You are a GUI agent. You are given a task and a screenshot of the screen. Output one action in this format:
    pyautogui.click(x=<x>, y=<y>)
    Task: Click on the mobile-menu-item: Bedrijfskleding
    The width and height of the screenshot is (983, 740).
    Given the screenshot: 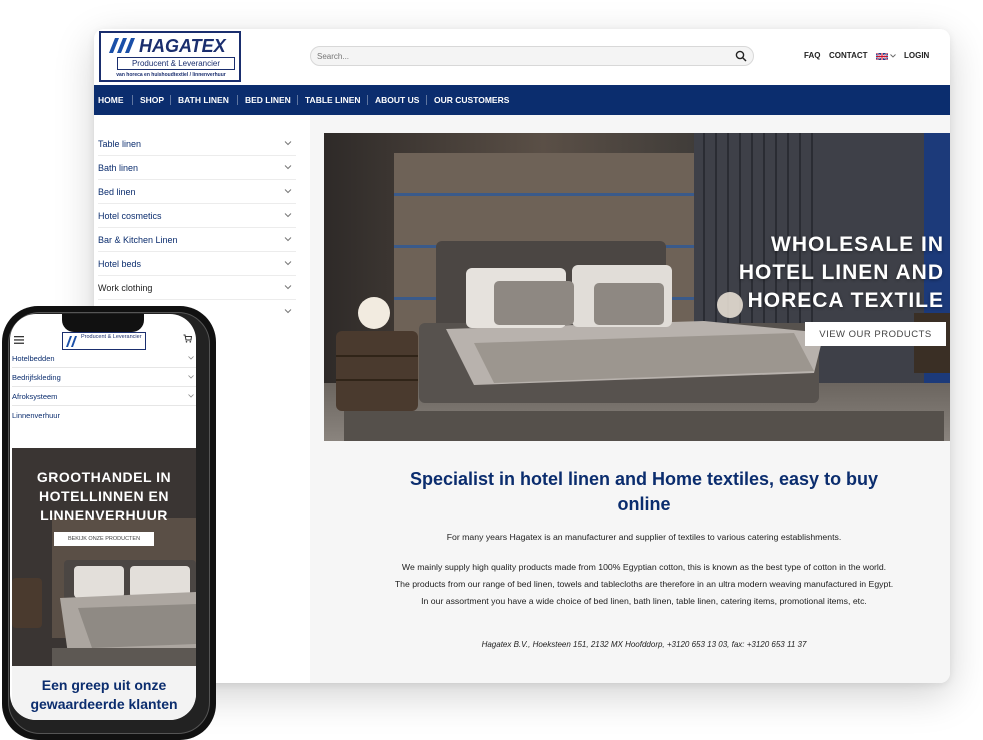 What is the action you would take?
    pyautogui.click(x=104, y=378)
    